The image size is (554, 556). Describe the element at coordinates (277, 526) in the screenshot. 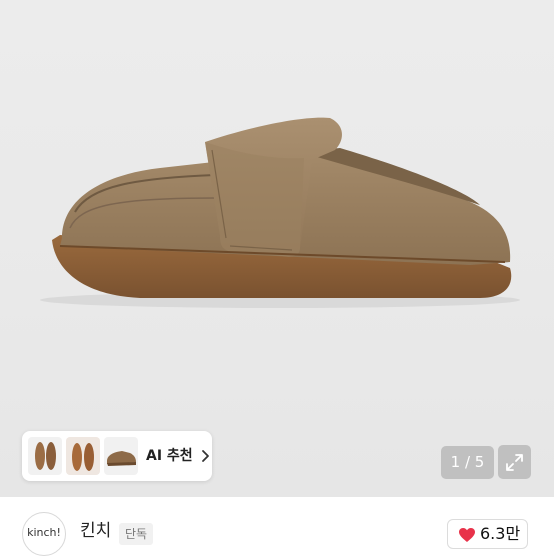

I see `shop-info-bar: kinch! 킨치 단독 6.3만` at that location.